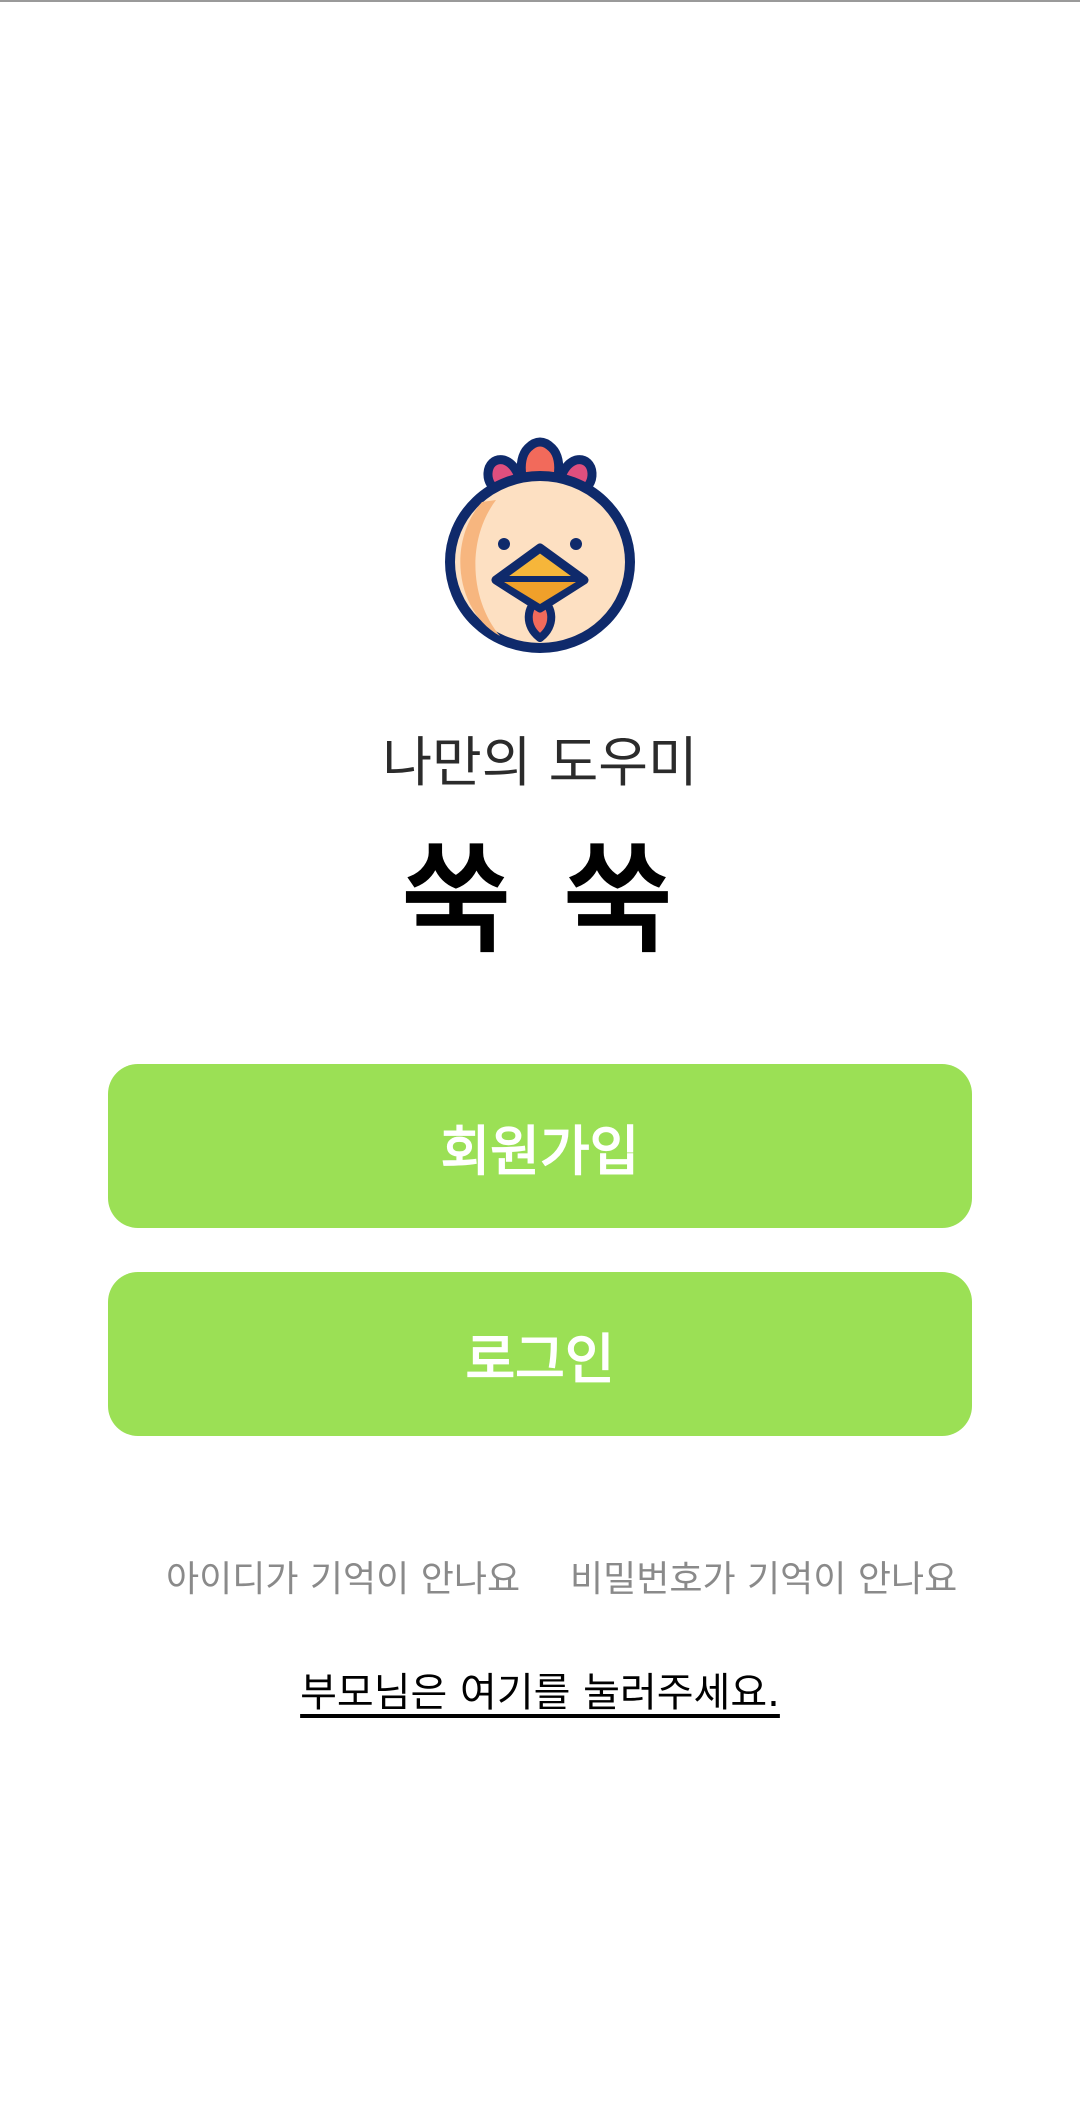 The image size is (1080, 2116). What do you see at coordinates (540, 900) in the screenshot?
I see `app-title: 쑥 쑥` at bounding box center [540, 900].